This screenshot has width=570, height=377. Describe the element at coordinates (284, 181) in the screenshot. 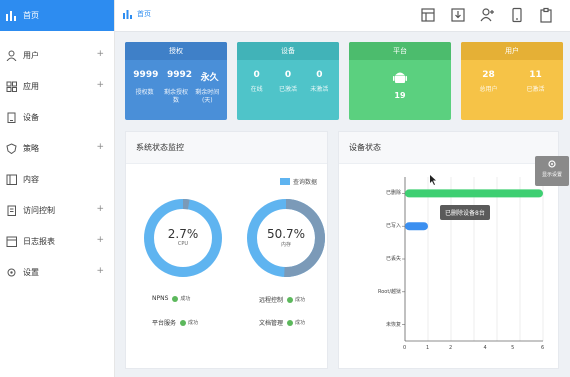

I see `legend-swatch` at that location.